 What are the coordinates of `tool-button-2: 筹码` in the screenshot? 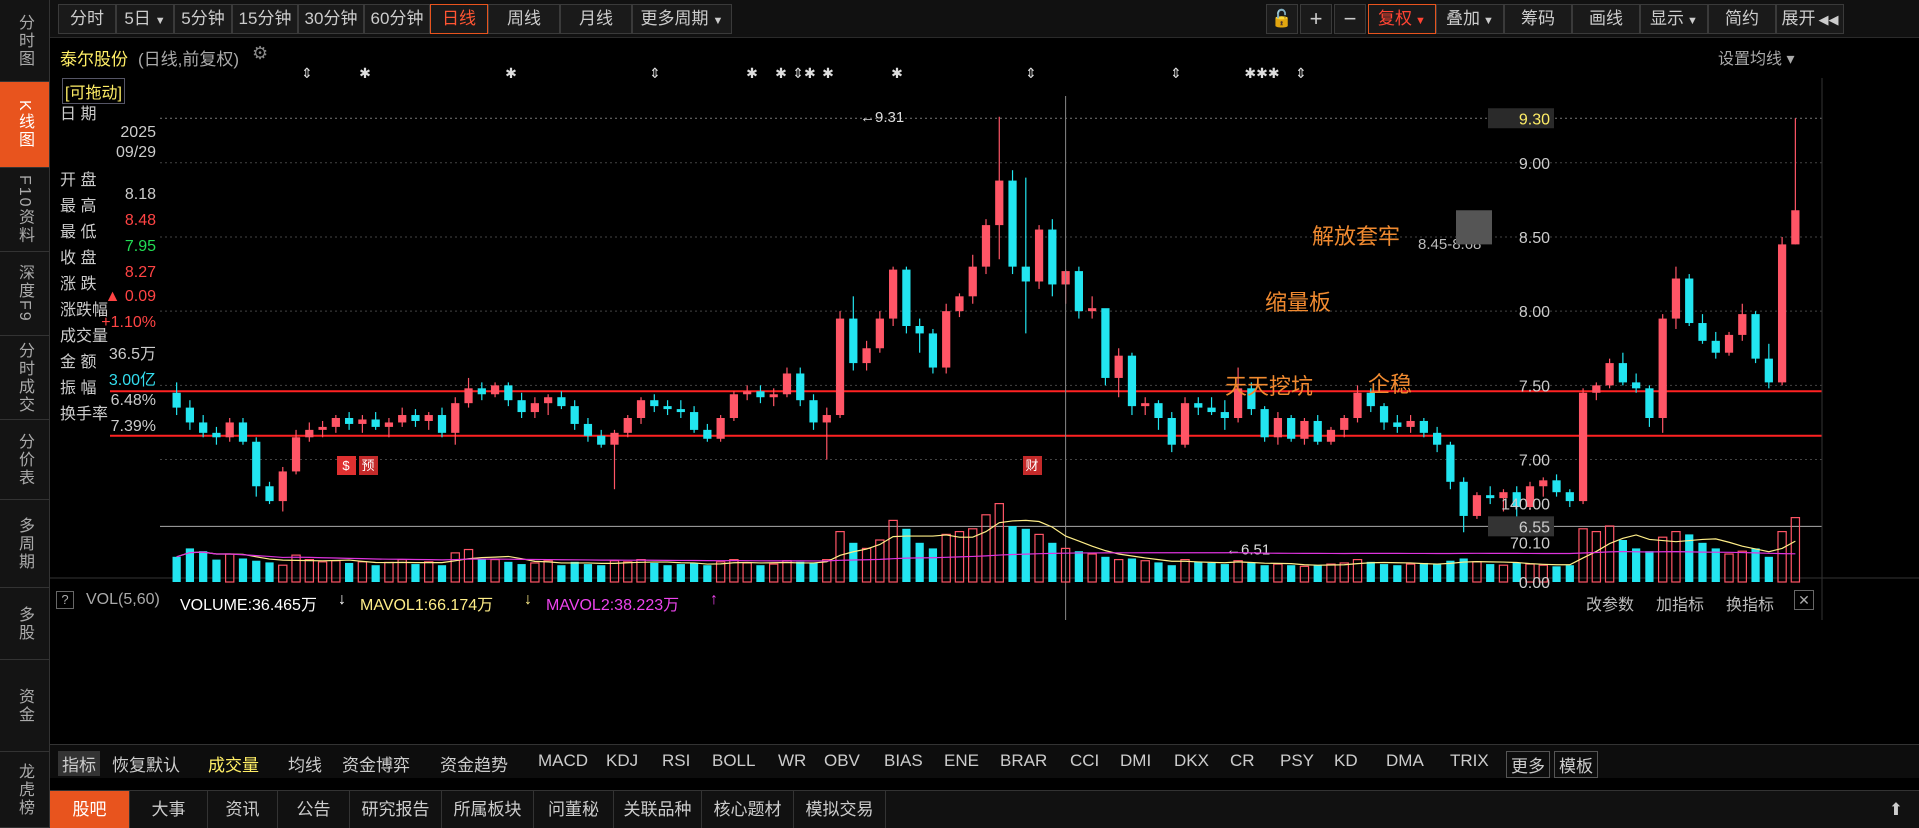 It's located at (1538, 19).